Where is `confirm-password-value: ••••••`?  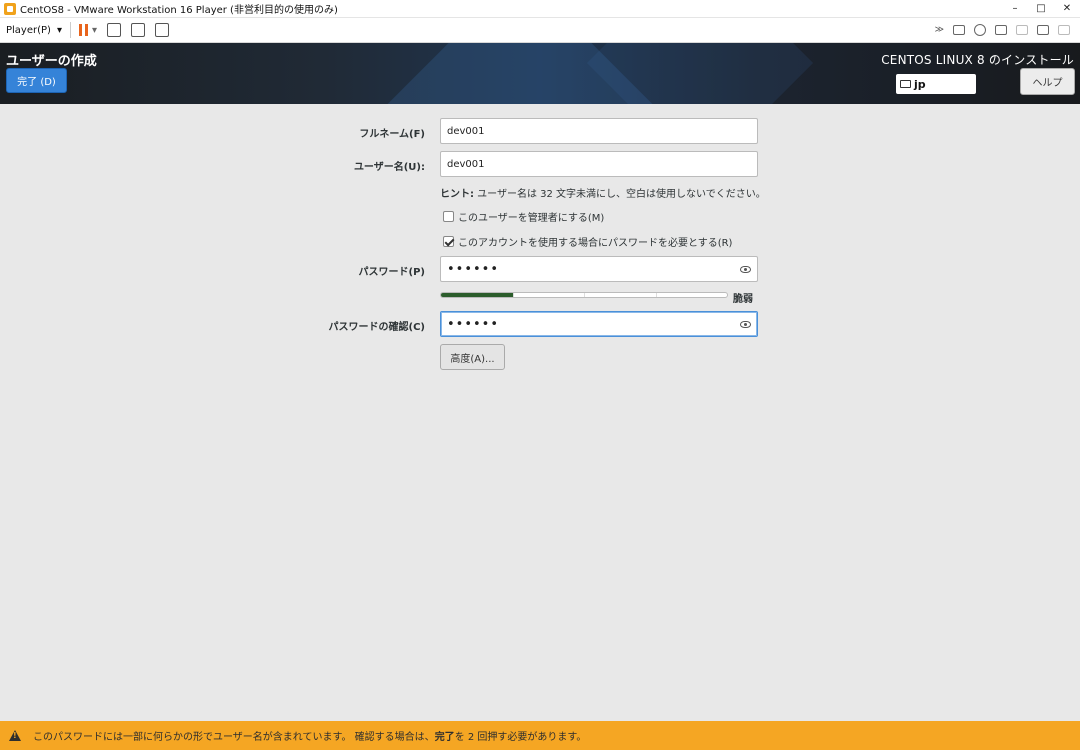
confirm-password-value: •••••• is located at coordinates (473, 324).